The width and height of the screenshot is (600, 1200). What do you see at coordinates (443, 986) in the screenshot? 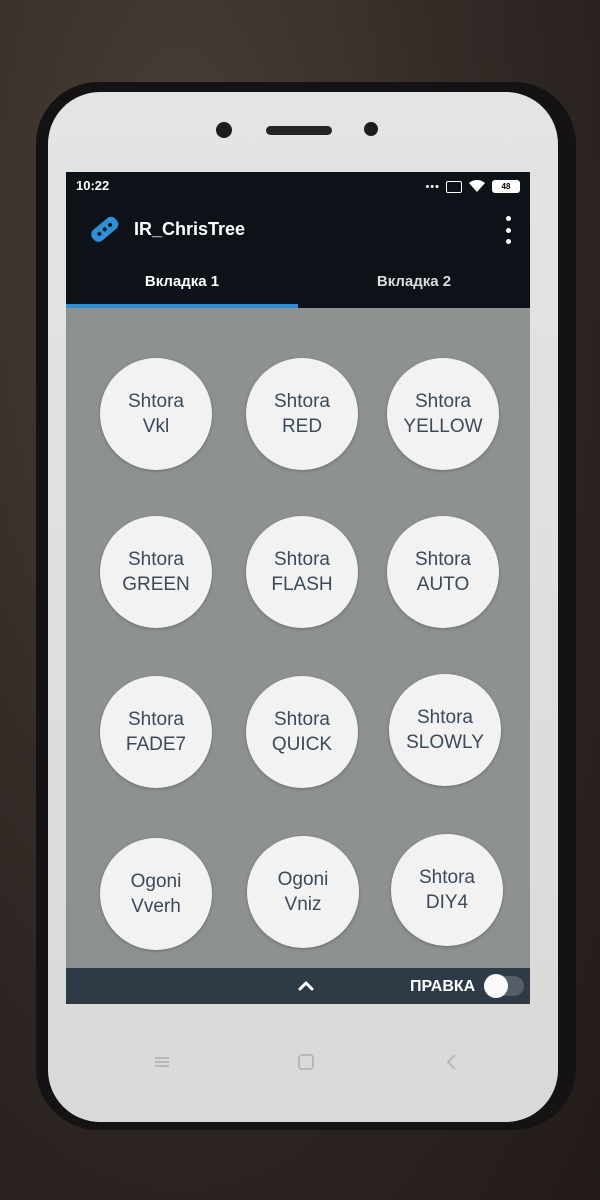
I see `edit-mode-label: ПРАВКА` at bounding box center [443, 986].